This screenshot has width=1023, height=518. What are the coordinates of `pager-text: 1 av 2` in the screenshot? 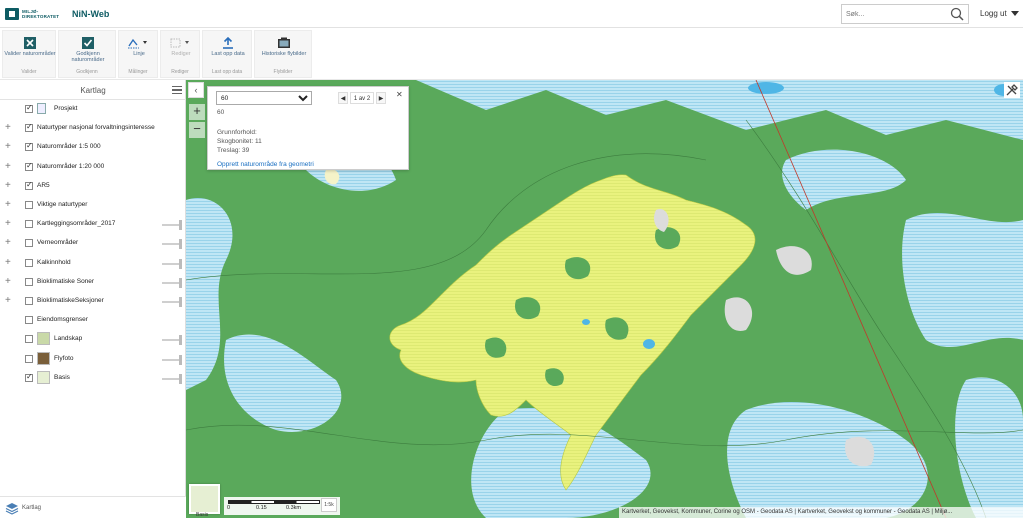 It's located at (362, 98).